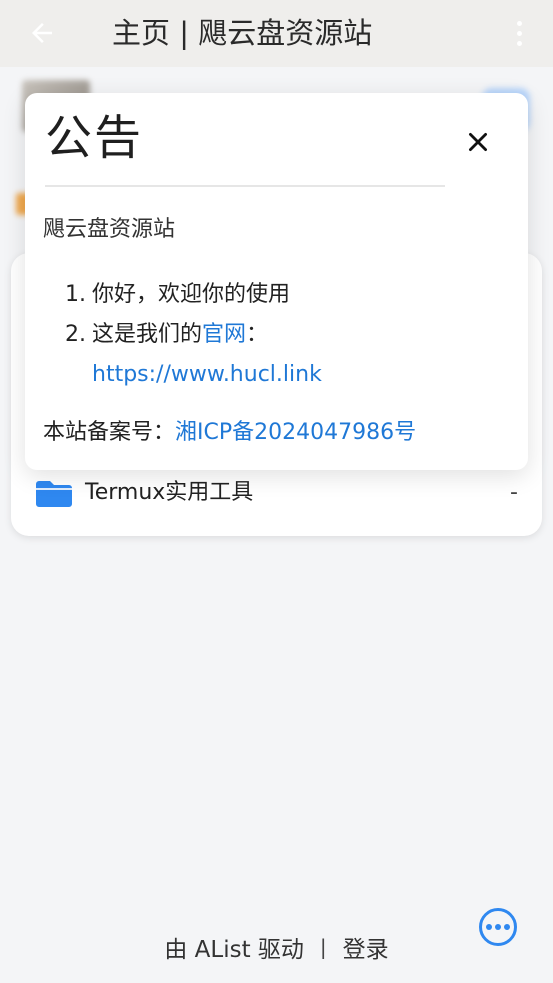  I want to click on close-button, so click(478, 142).